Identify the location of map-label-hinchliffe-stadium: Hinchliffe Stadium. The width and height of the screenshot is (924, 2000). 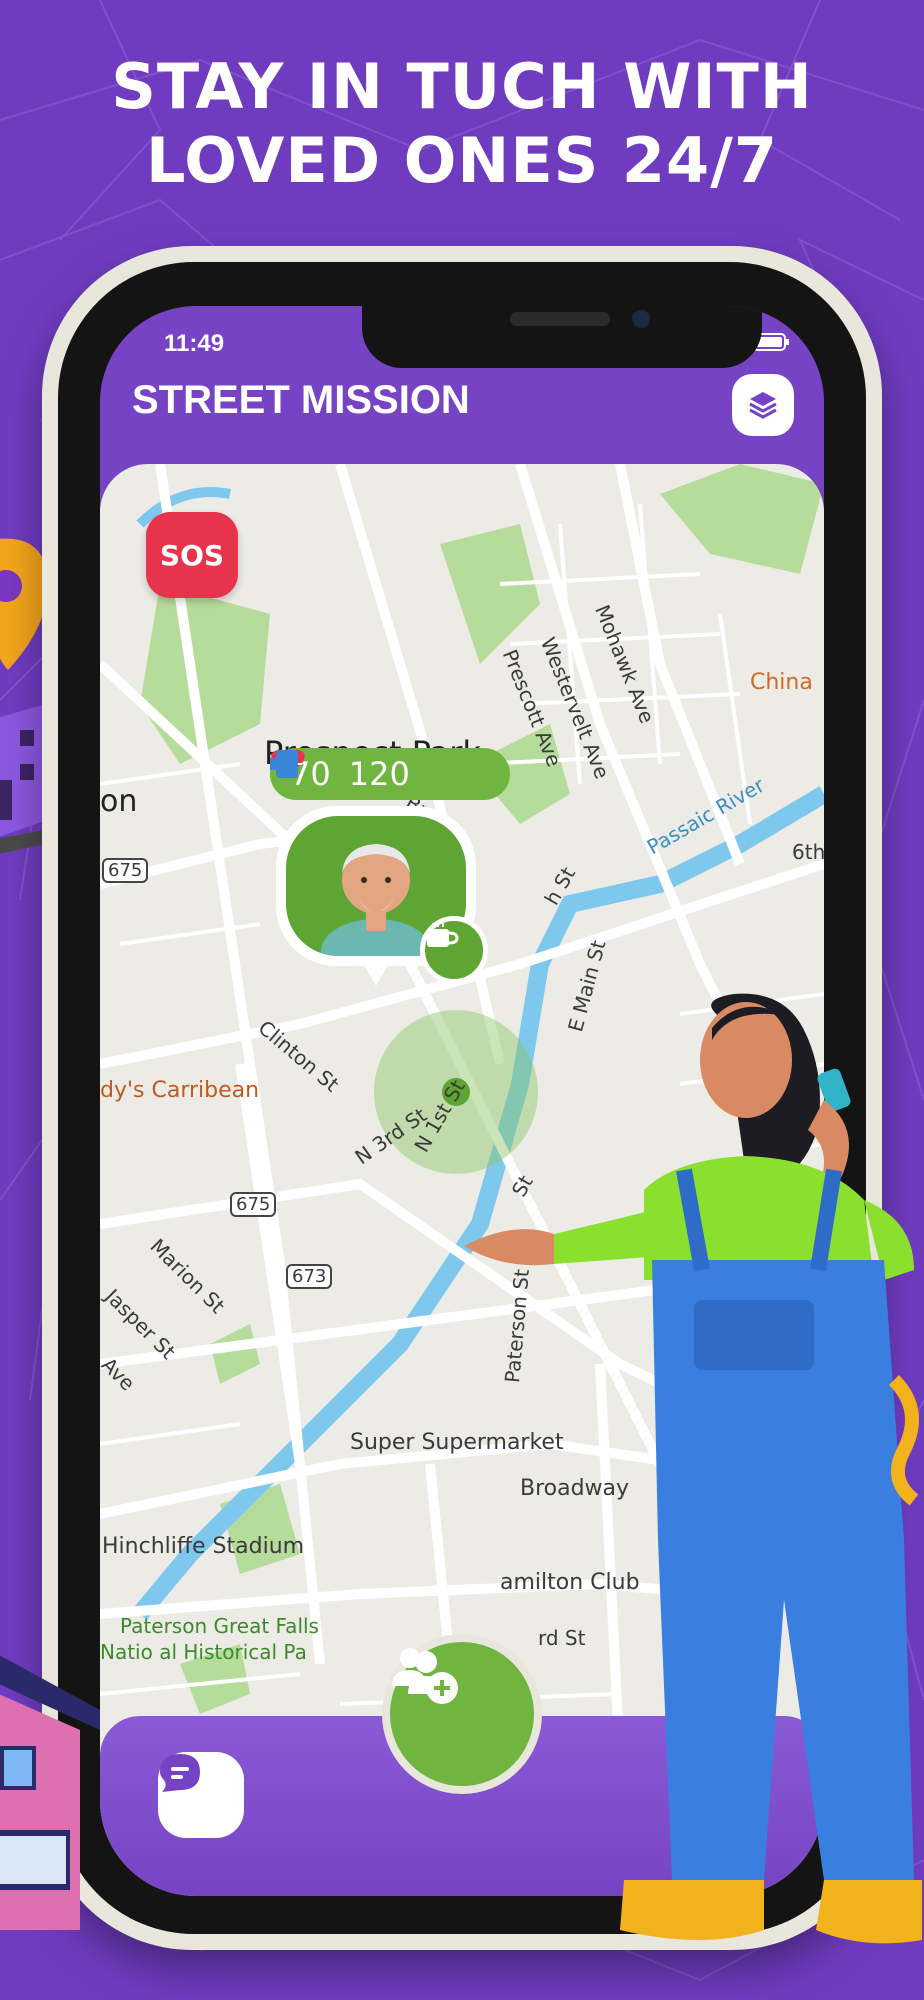
(203, 1546).